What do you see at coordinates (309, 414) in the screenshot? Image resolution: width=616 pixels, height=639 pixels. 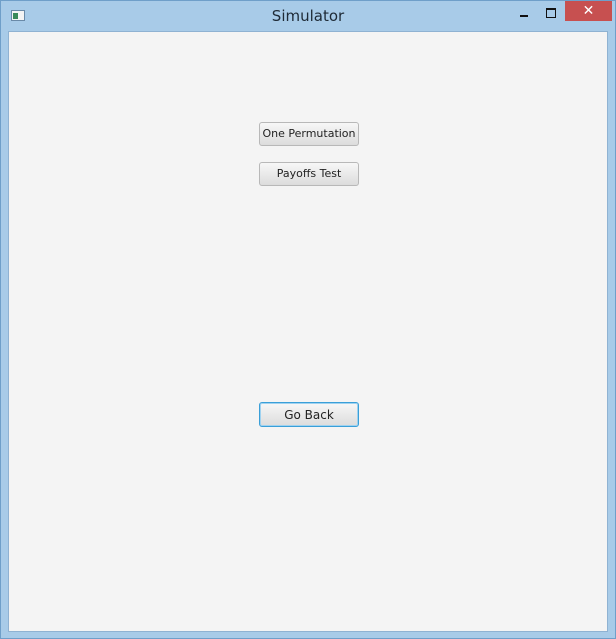 I see `go-back-button: Go Back` at bounding box center [309, 414].